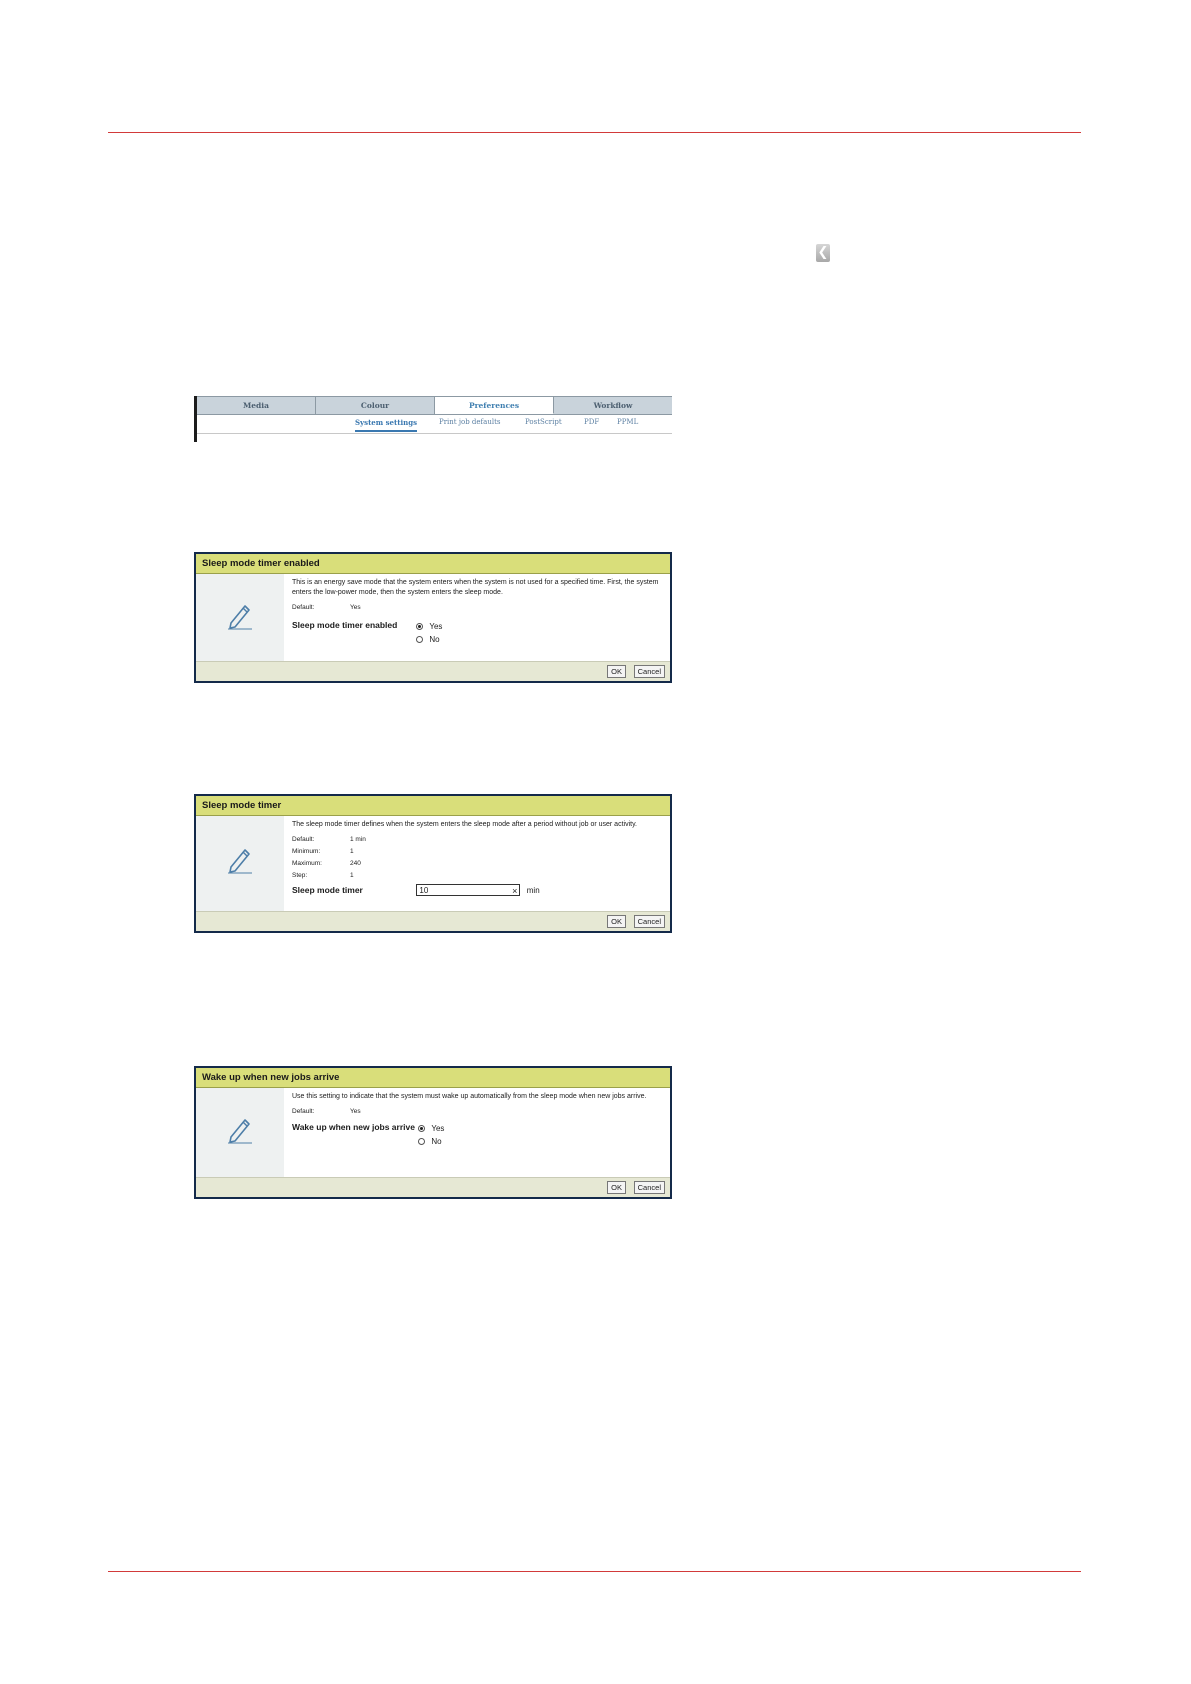  What do you see at coordinates (424, 890) in the screenshot?
I see `input-value: 10` at bounding box center [424, 890].